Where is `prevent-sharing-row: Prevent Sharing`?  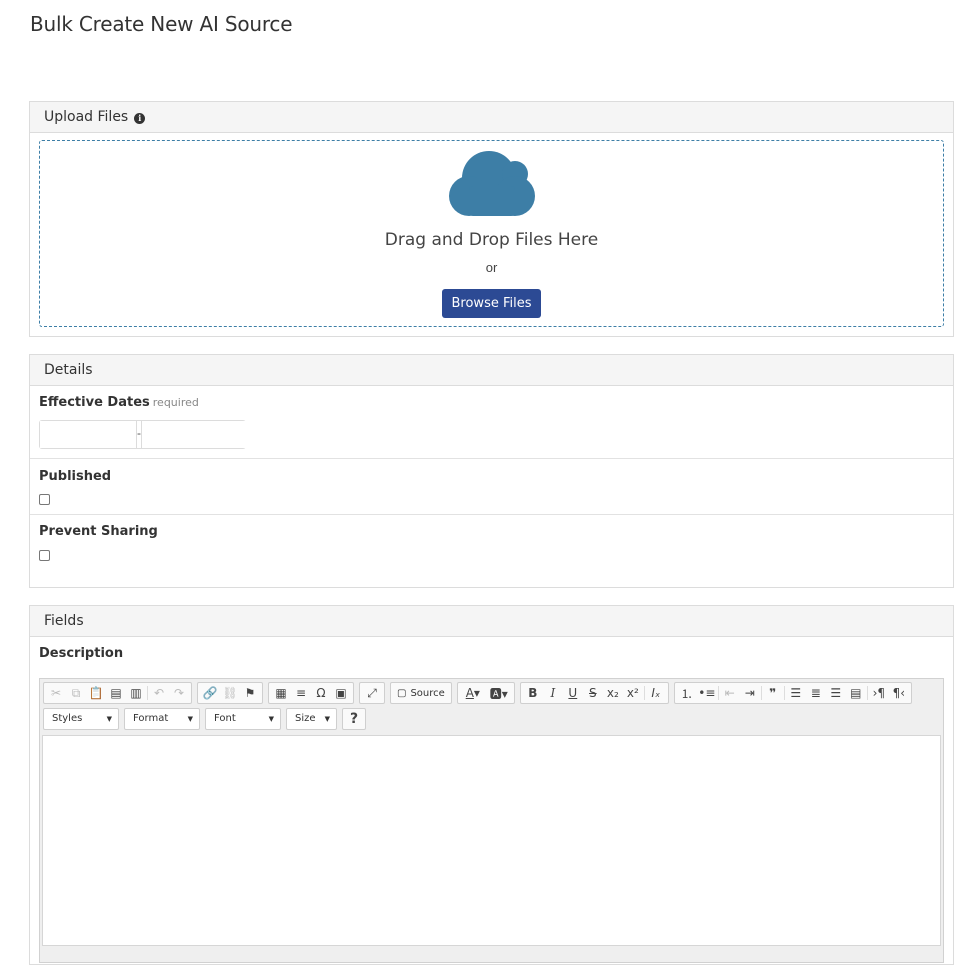
prevent-sharing-row: Prevent Sharing is located at coordinates (491, 551).